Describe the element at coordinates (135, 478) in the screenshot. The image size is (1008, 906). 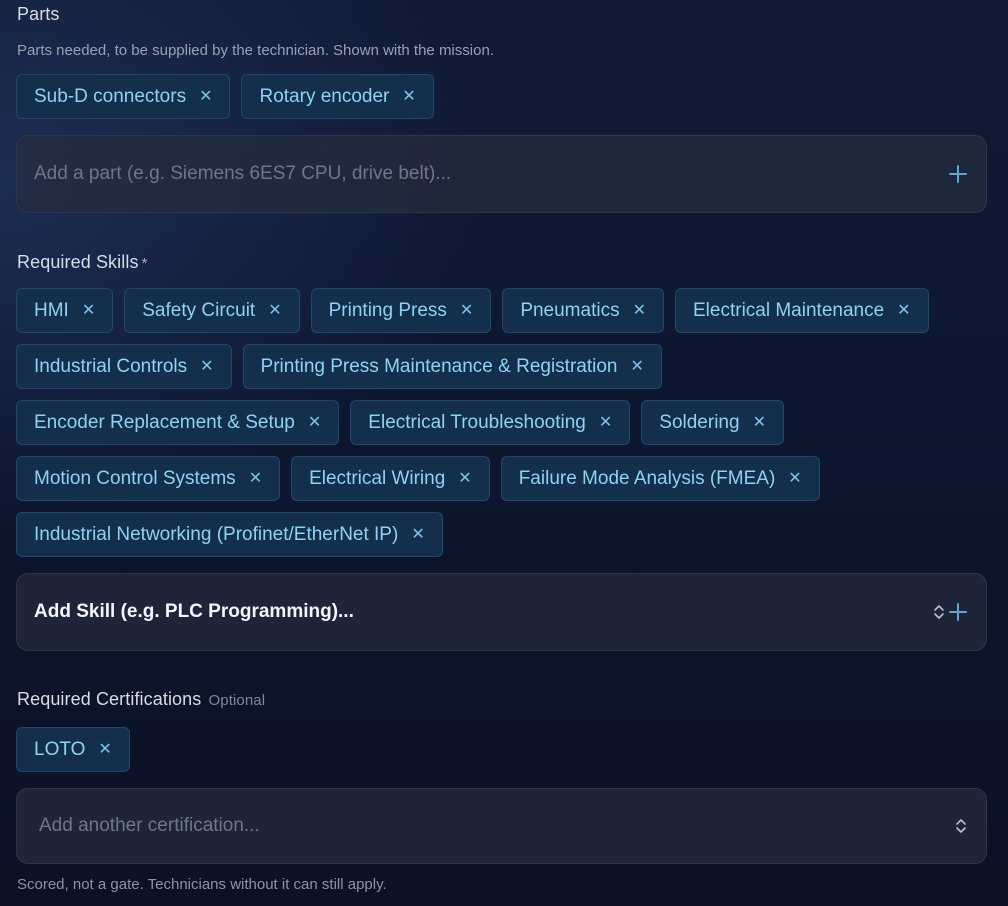
I see `skill-chip-label: Motion Control Systems` at that location.